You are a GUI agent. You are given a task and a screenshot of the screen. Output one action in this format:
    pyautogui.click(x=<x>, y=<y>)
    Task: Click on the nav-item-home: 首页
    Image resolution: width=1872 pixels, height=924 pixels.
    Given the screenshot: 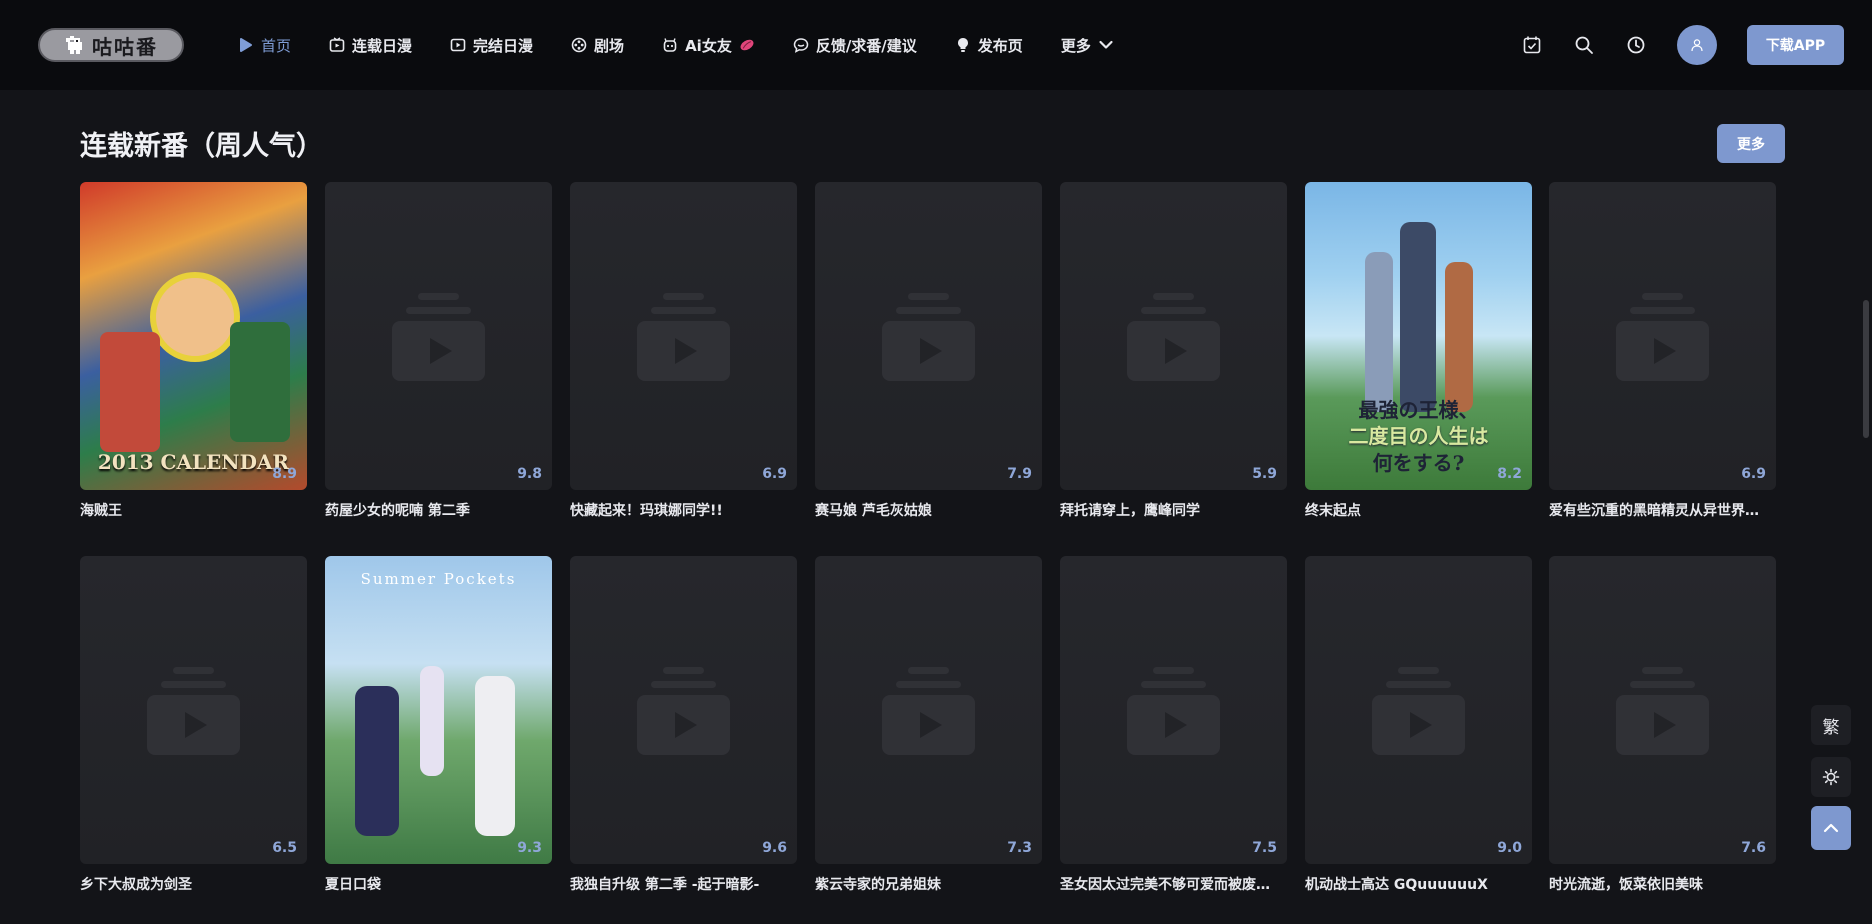 What is the action you would take?
    pyautogui.click(x=264, y=45)
    